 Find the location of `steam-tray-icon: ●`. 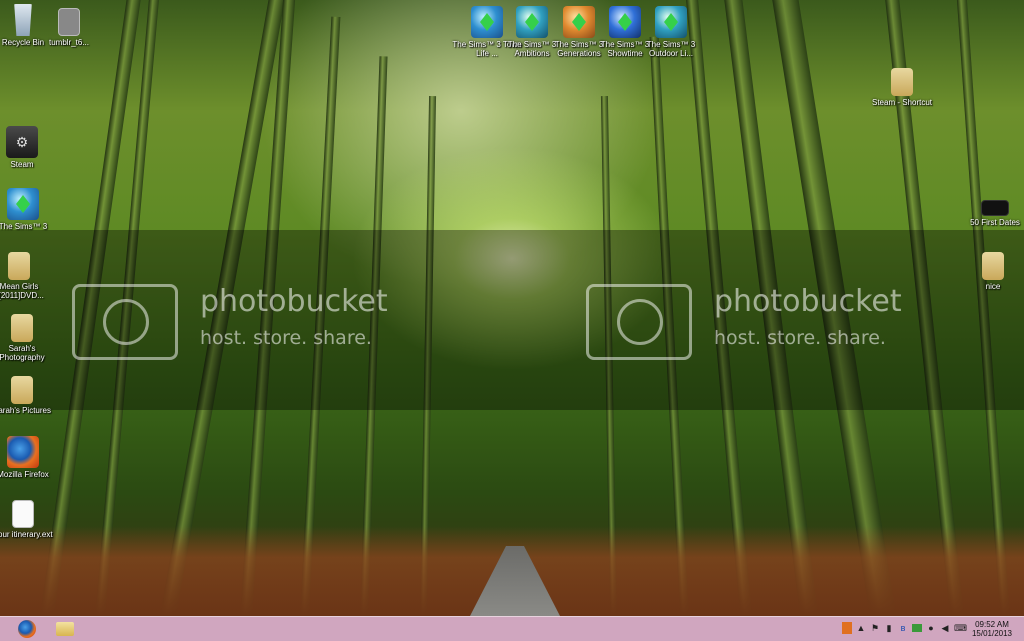

steam-tray-icon: ● is located at coordinates (931, 628).